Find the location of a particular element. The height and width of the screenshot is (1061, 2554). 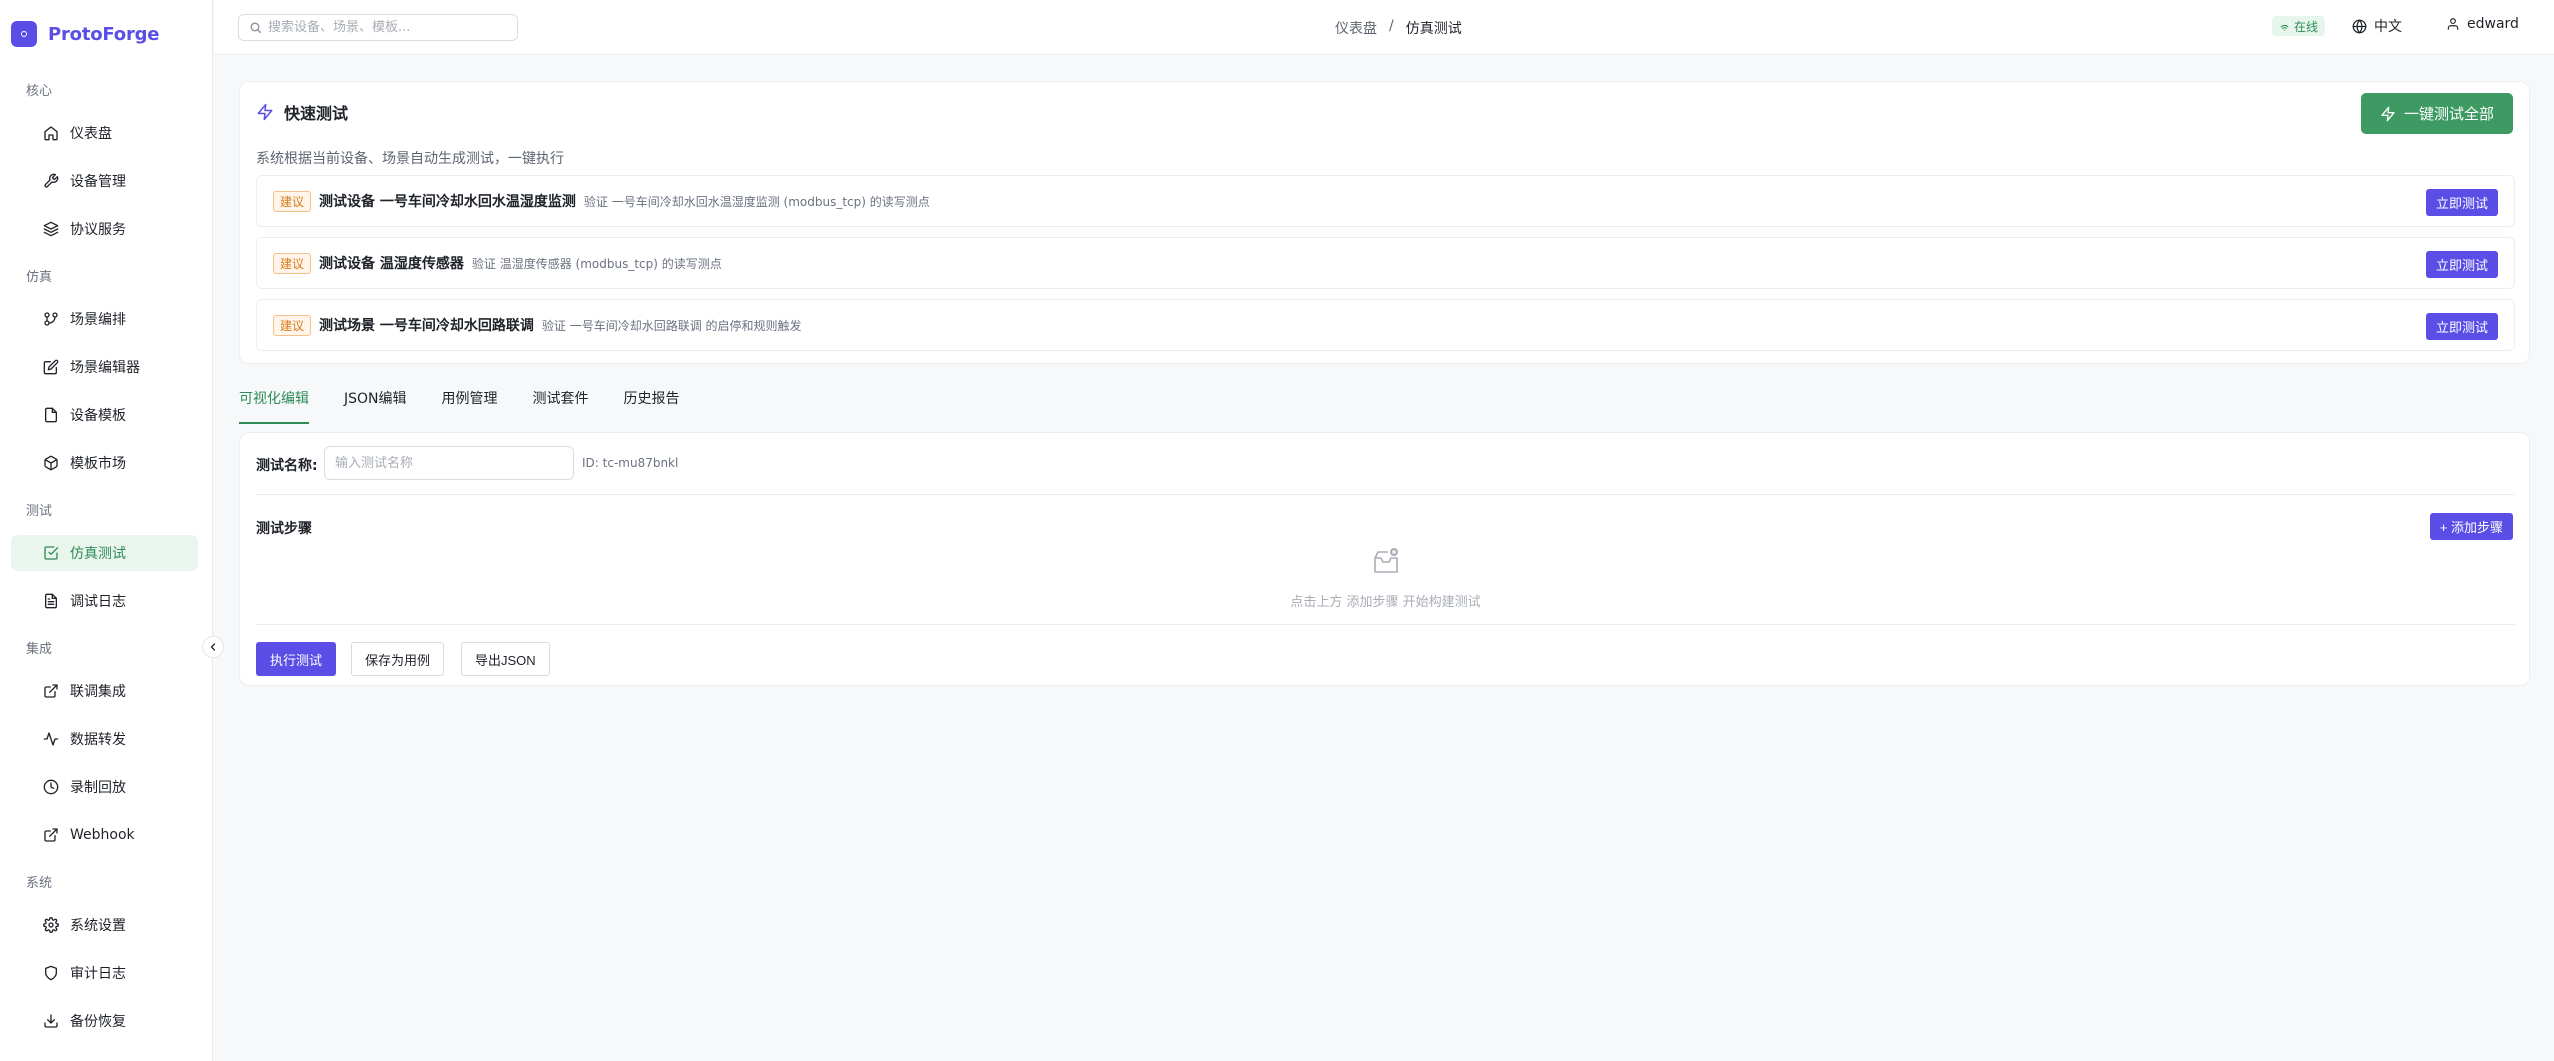

sidebar-item-scene-orchestration: 场景编排 is located at coordinates (104, 319).